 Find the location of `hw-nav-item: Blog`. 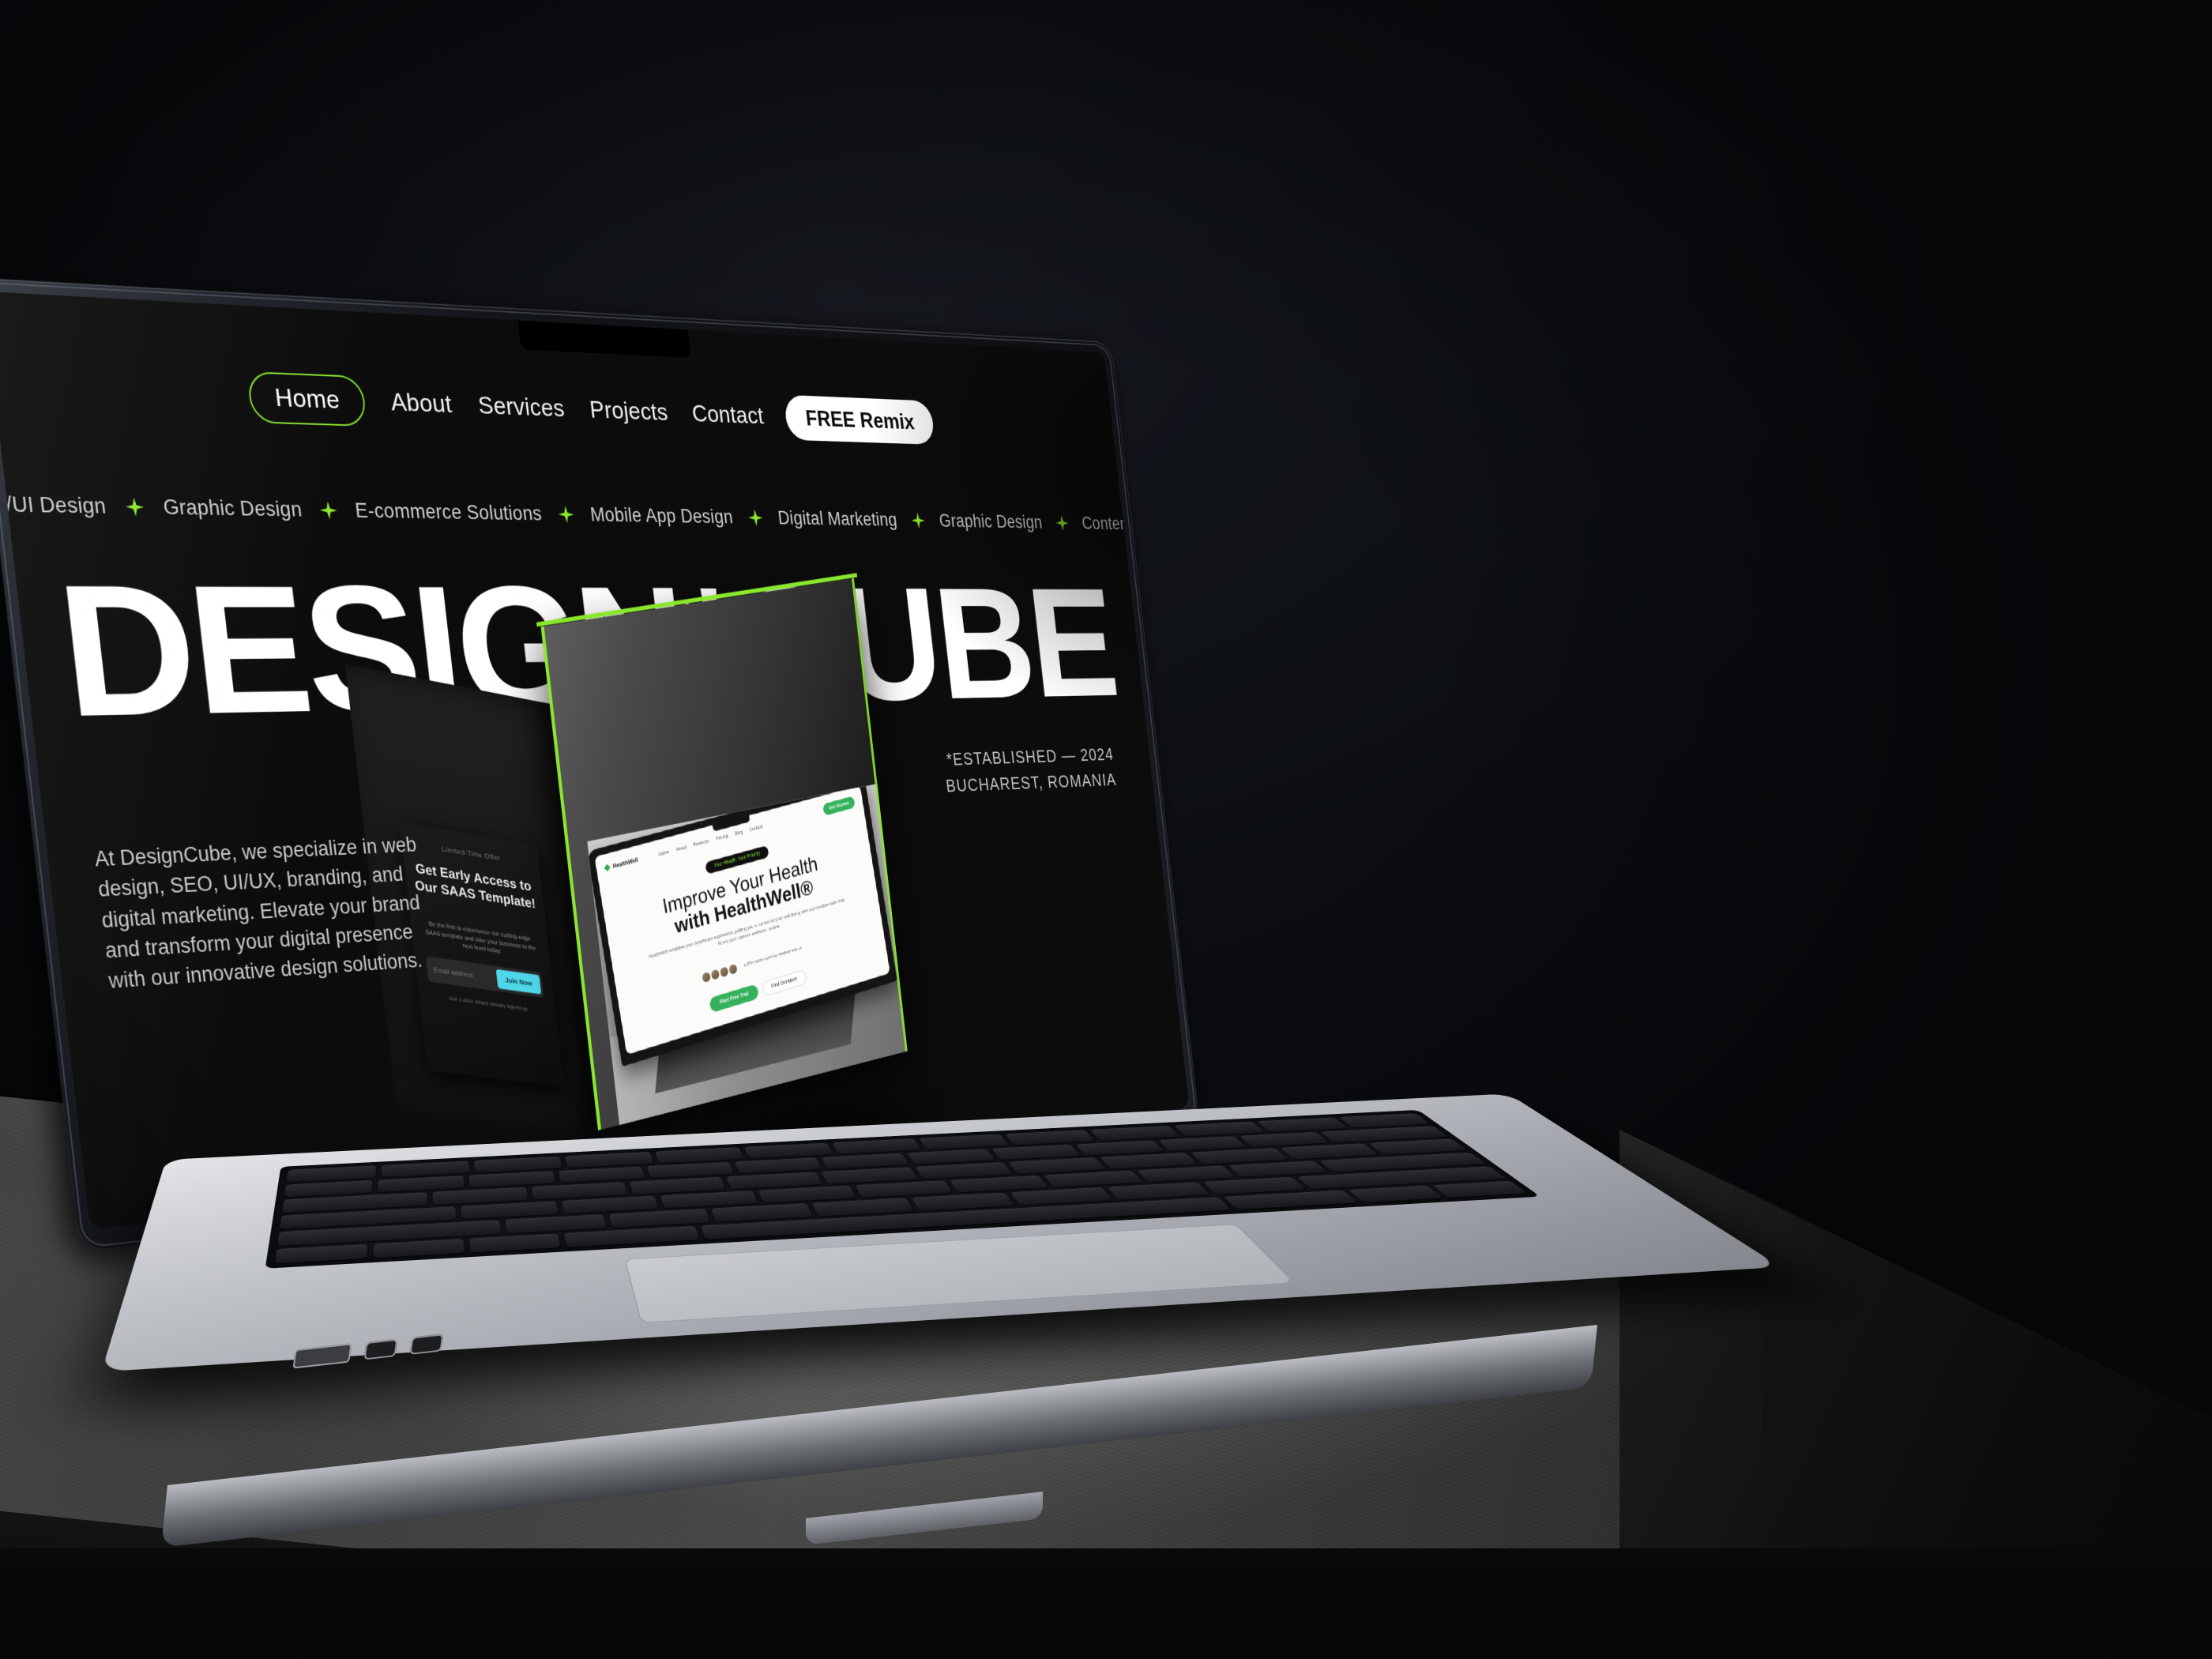

hw-nav-item: Blog is located at coordinates (739, 834).